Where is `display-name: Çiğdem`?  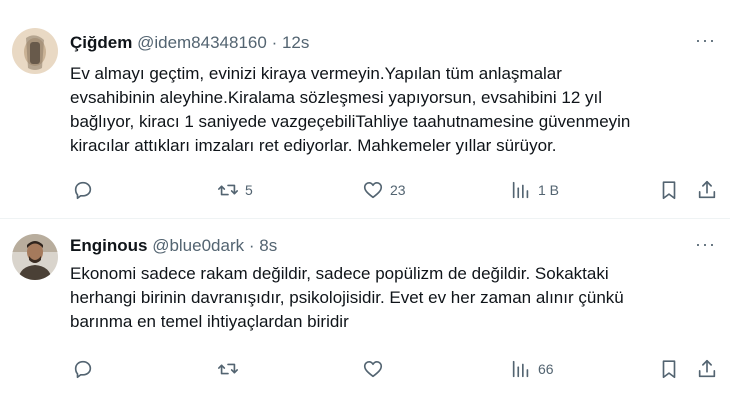 display-name: Çiğdem is located at coordinates (101, 42).